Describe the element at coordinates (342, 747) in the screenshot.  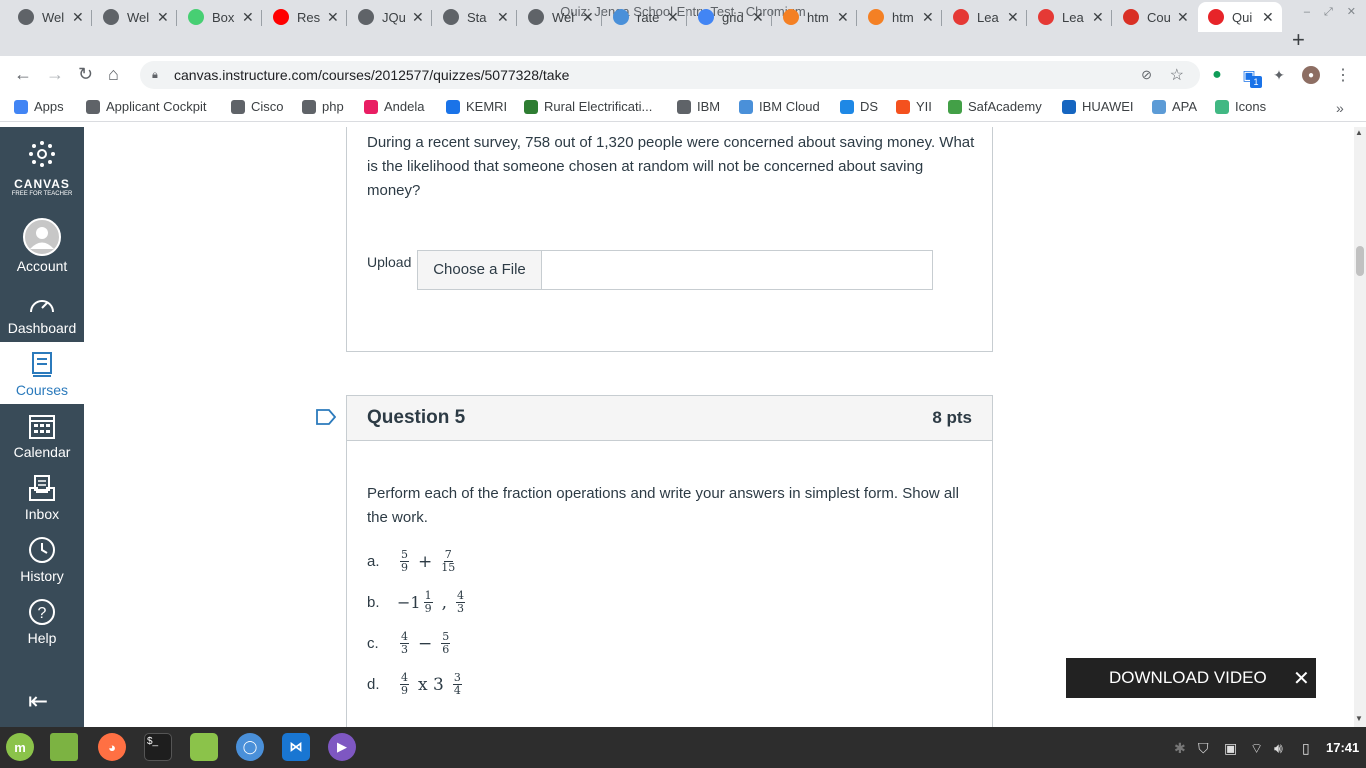
I see `media-player-icon: ▶` at that location.